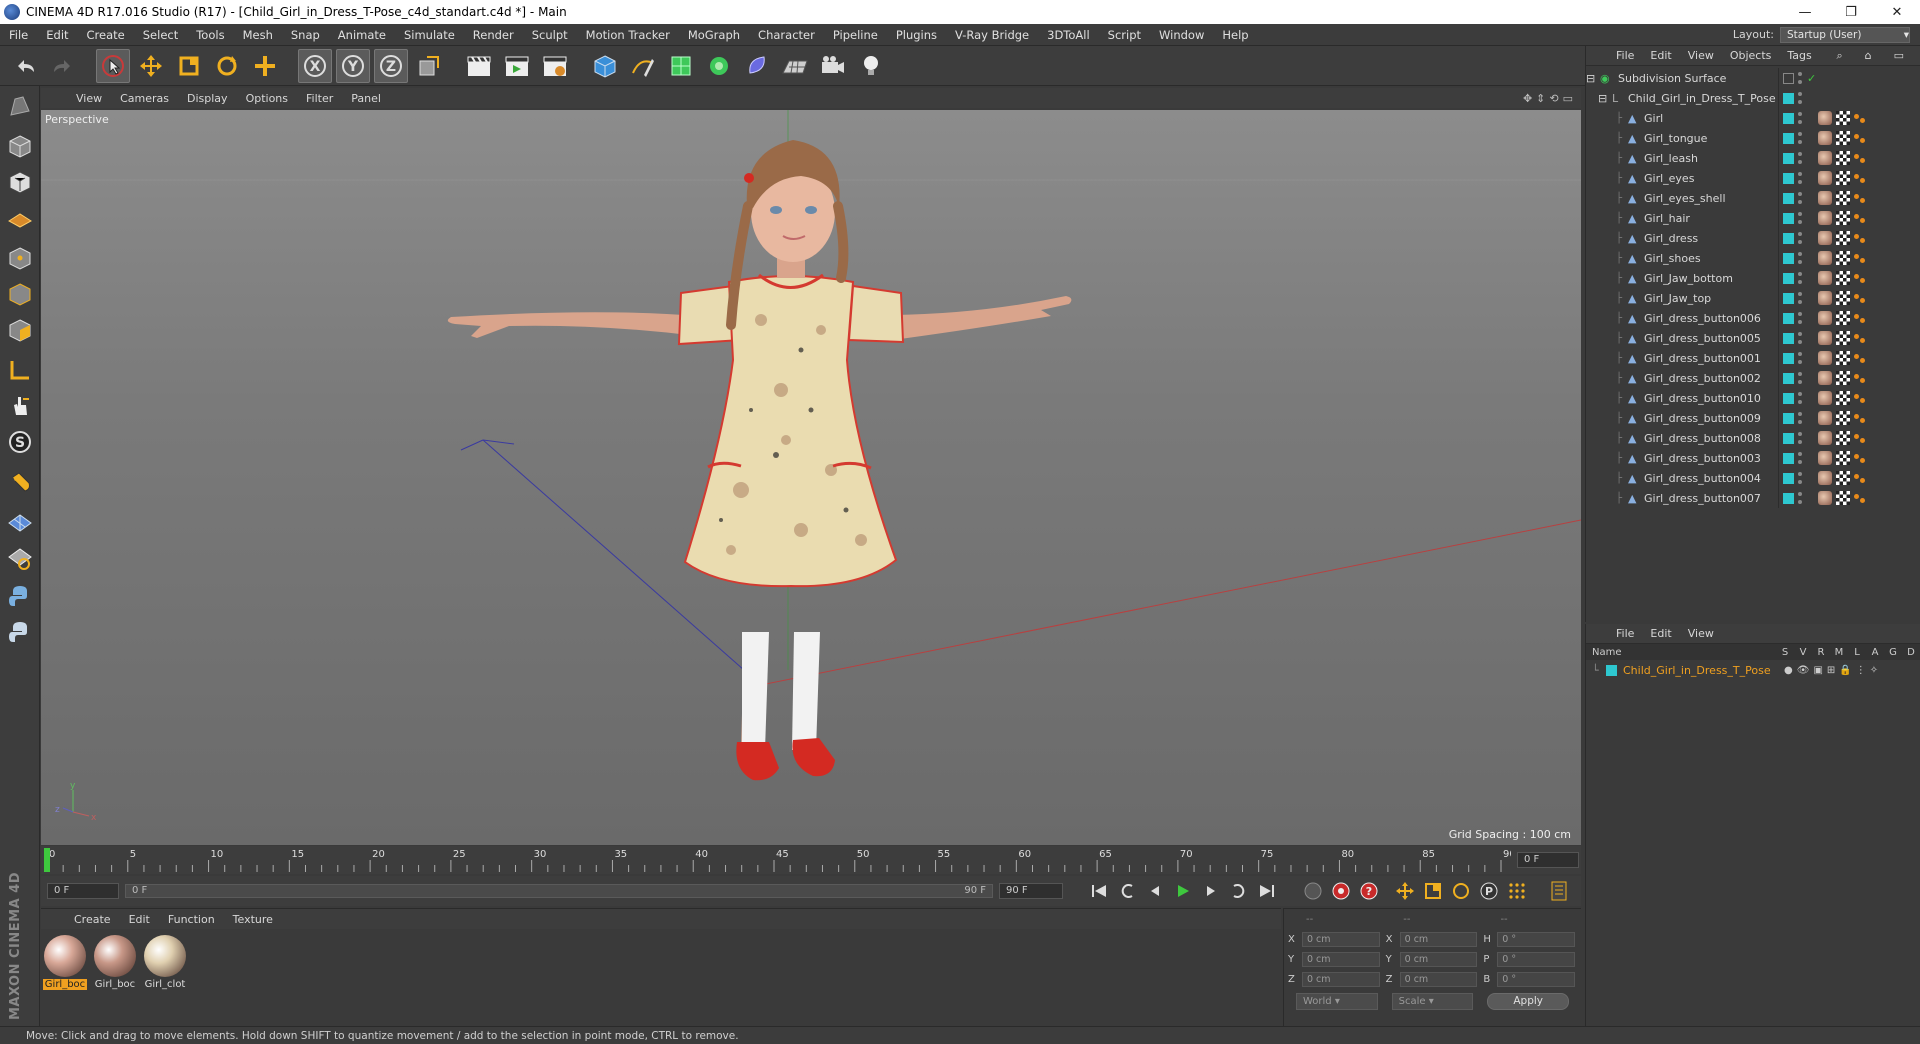 The width and height of the screenshot is (1920, 1044). What do you see at coordinates (1805, 12) in the screenshot?
I see `minimize-button: —` at bounding box center [1805, 12].